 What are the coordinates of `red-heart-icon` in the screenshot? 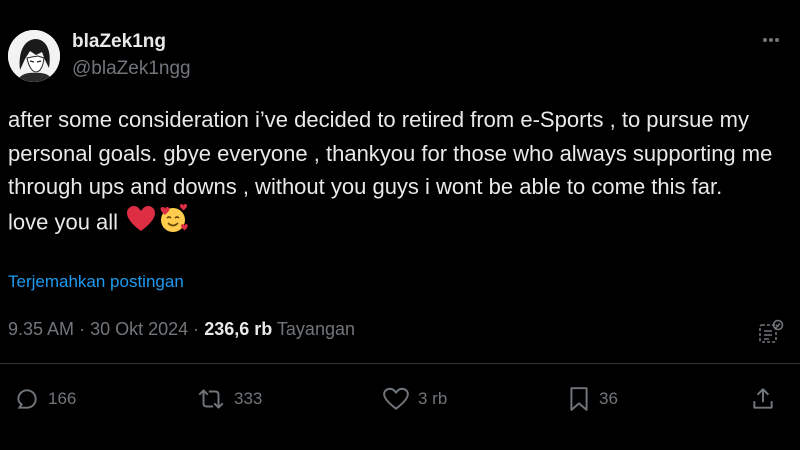 It's located at (141, 224).